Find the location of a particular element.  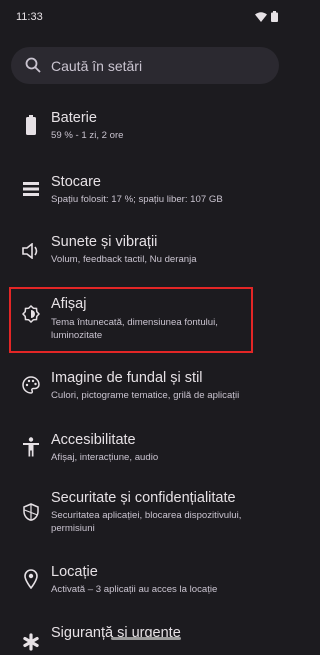

settings-item-title: Baterie is located at coordinates (74, 118).